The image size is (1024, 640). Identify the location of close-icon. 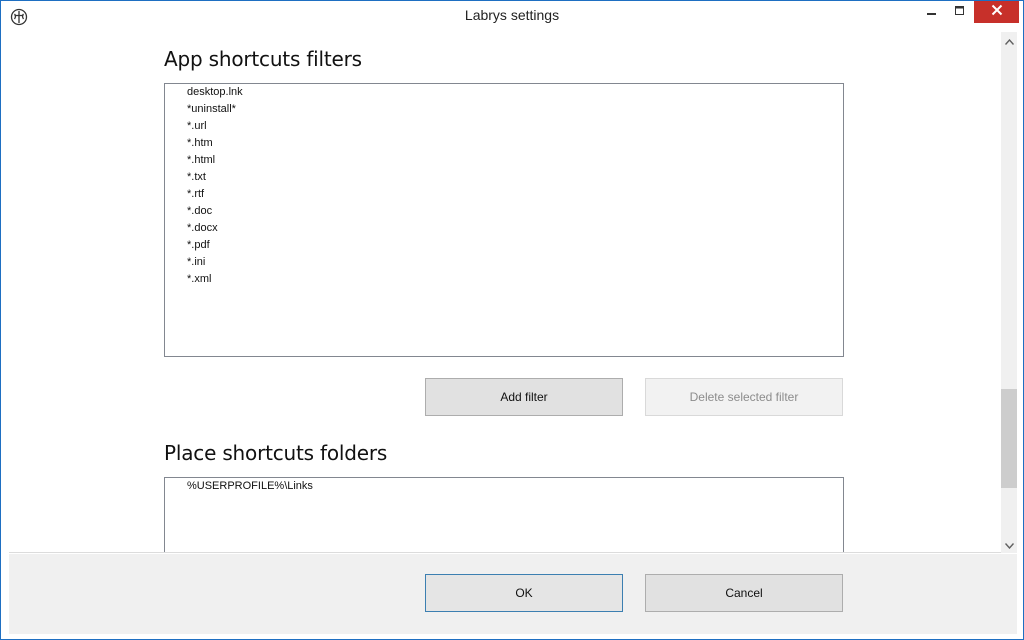
(997, 12).